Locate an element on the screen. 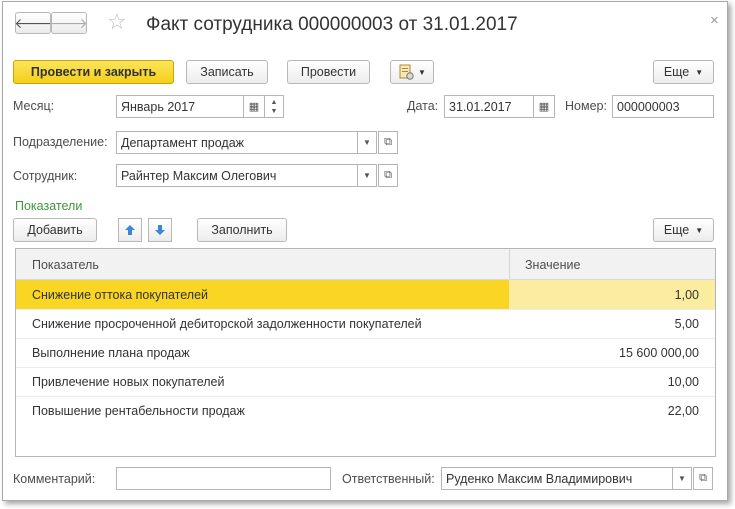  column-divider is located at coordinates (509, 264).